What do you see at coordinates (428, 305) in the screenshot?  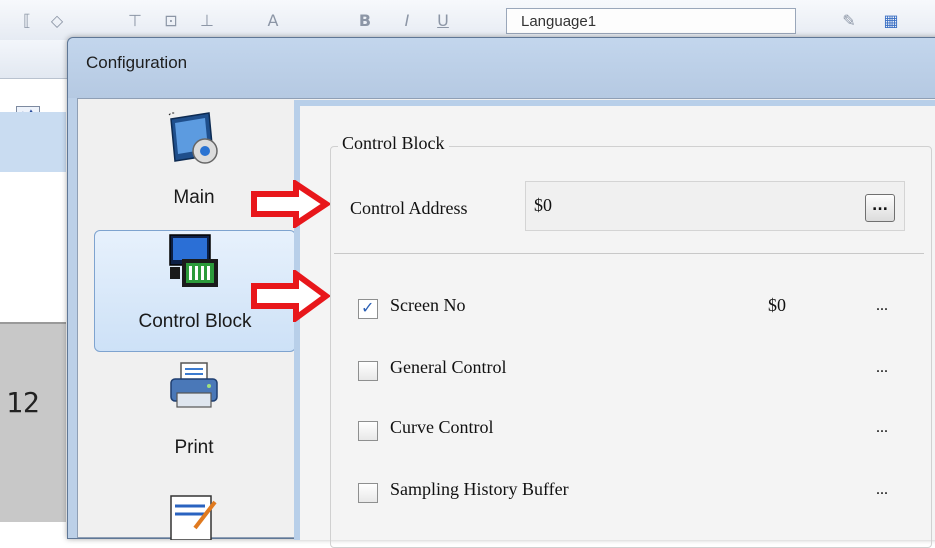 I see `screen-no-label: Screen No` at bounding box center [428, 305].